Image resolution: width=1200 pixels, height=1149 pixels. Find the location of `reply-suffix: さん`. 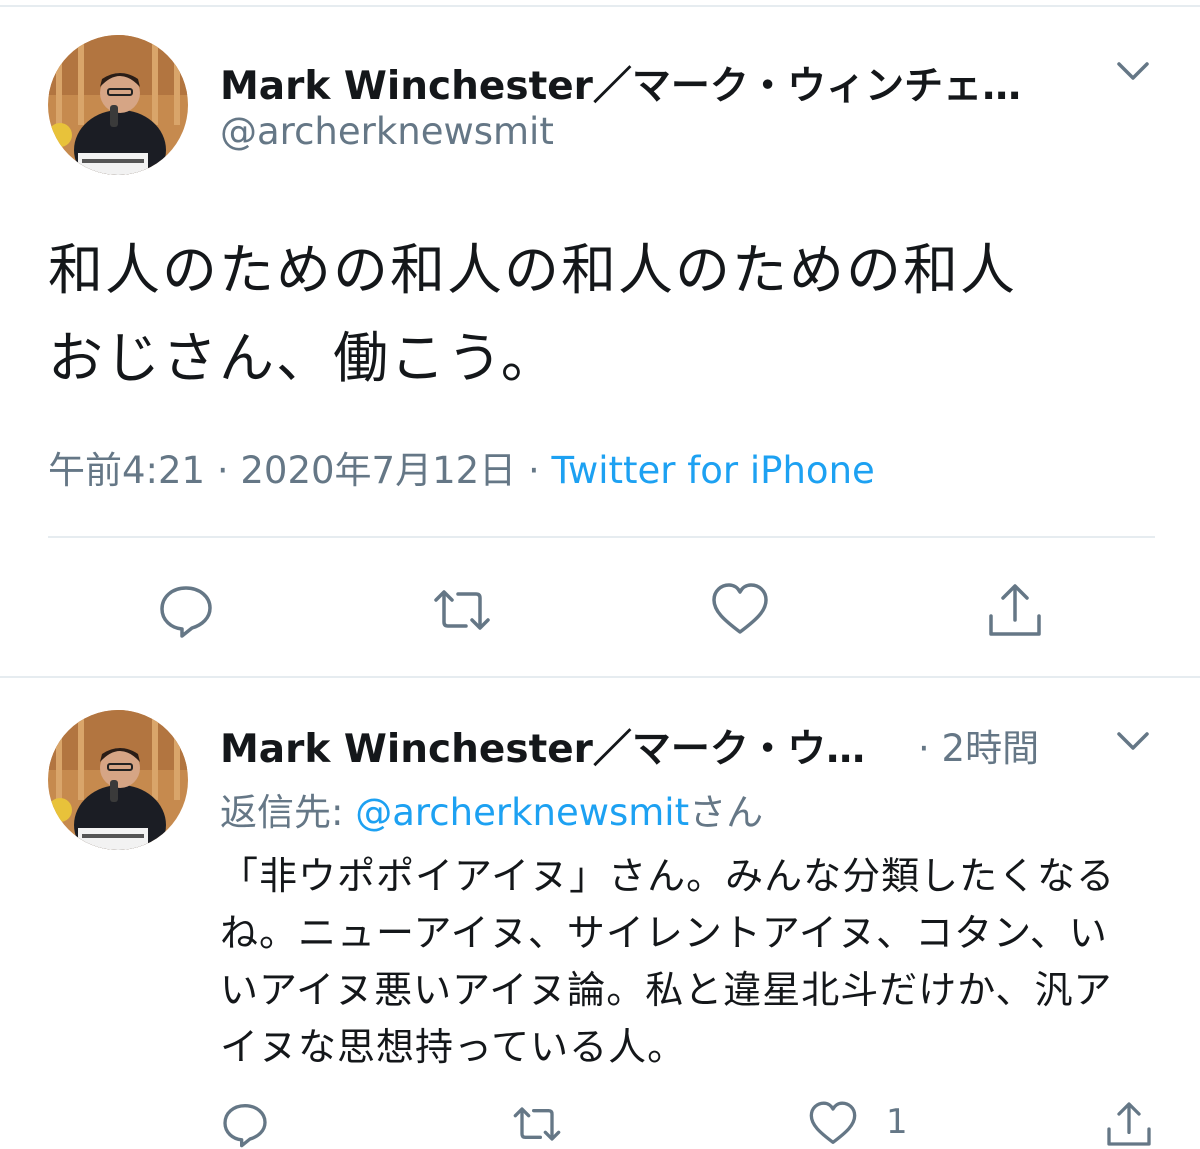

reply-suffix: さん is located at coordinates (726, 812).